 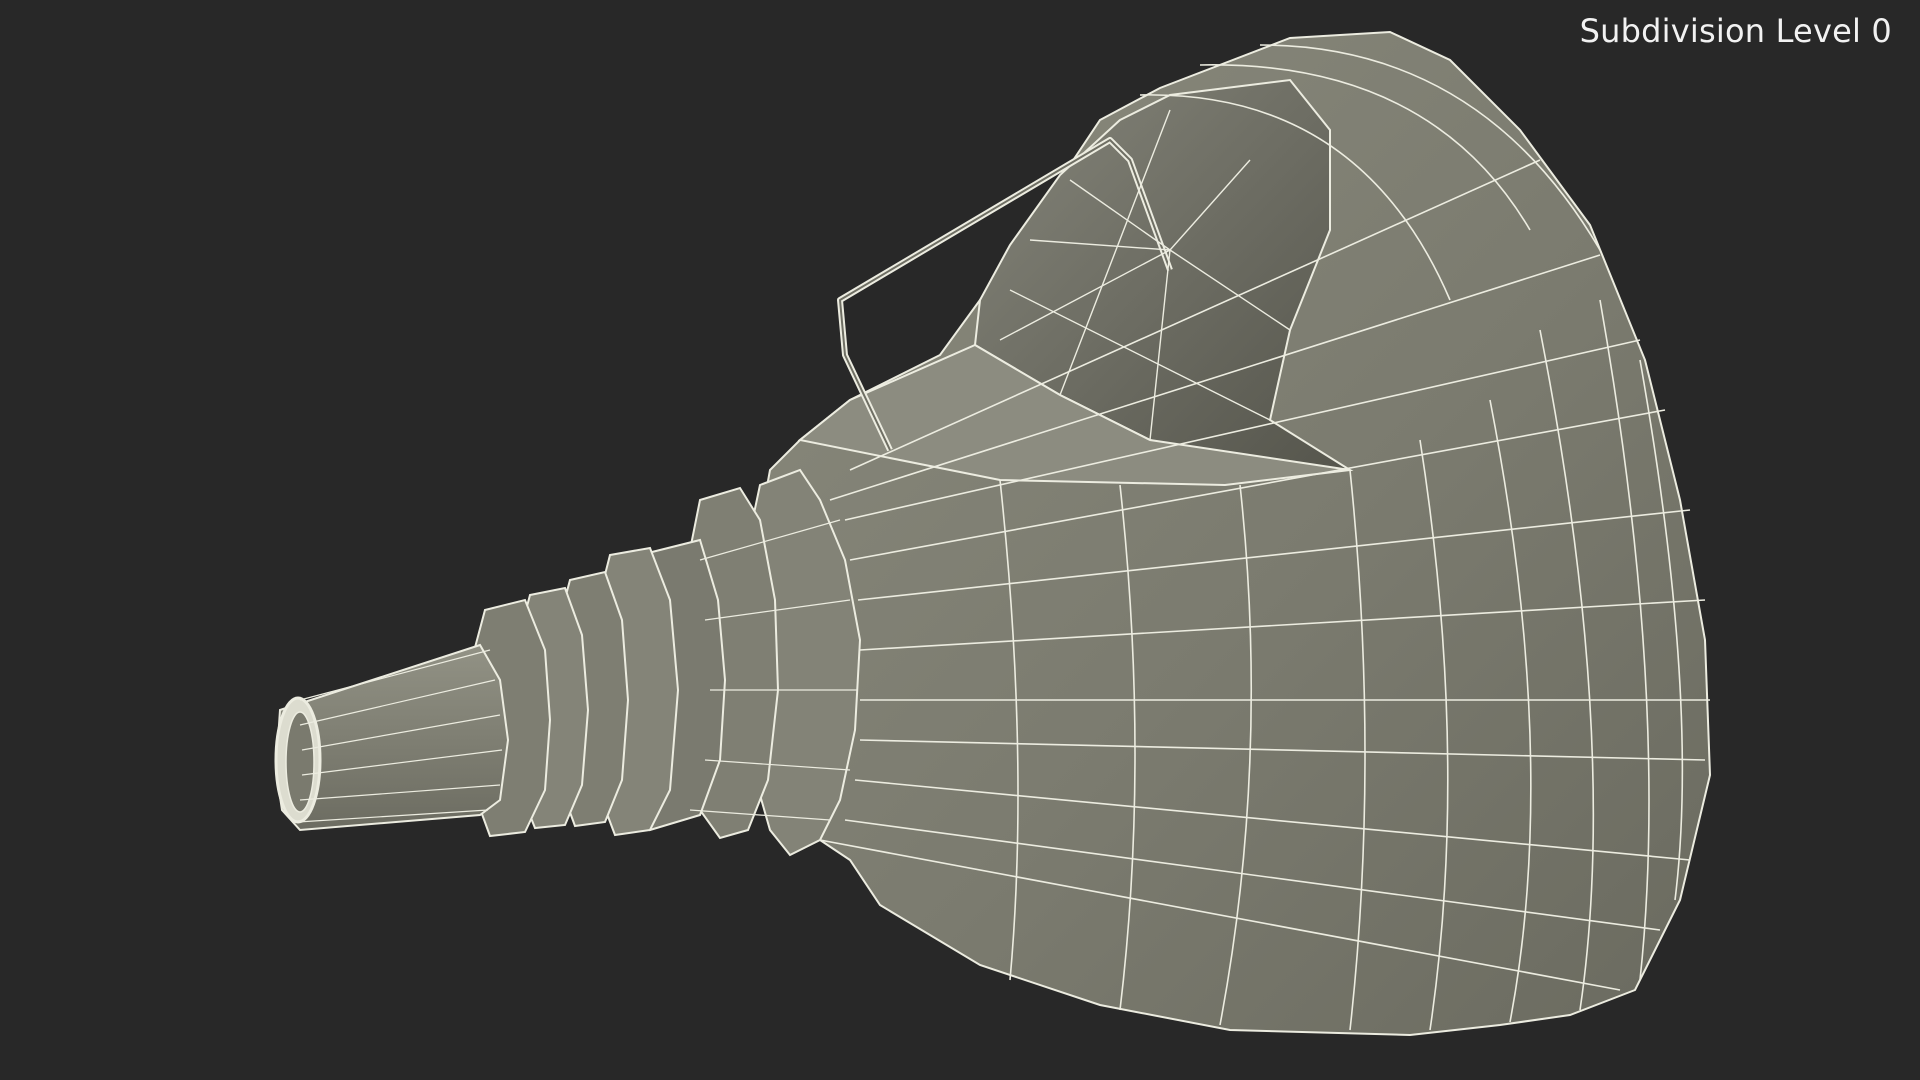 I want to click on subdivision-level-label: Subdivision Level 0, so click(x=1735, y=31).